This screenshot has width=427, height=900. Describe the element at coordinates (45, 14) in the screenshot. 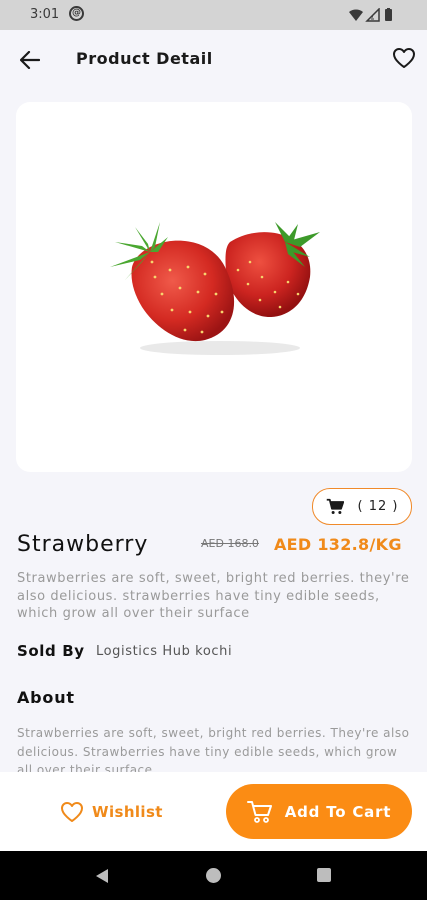

I see `status-time: 3:01` at that location.